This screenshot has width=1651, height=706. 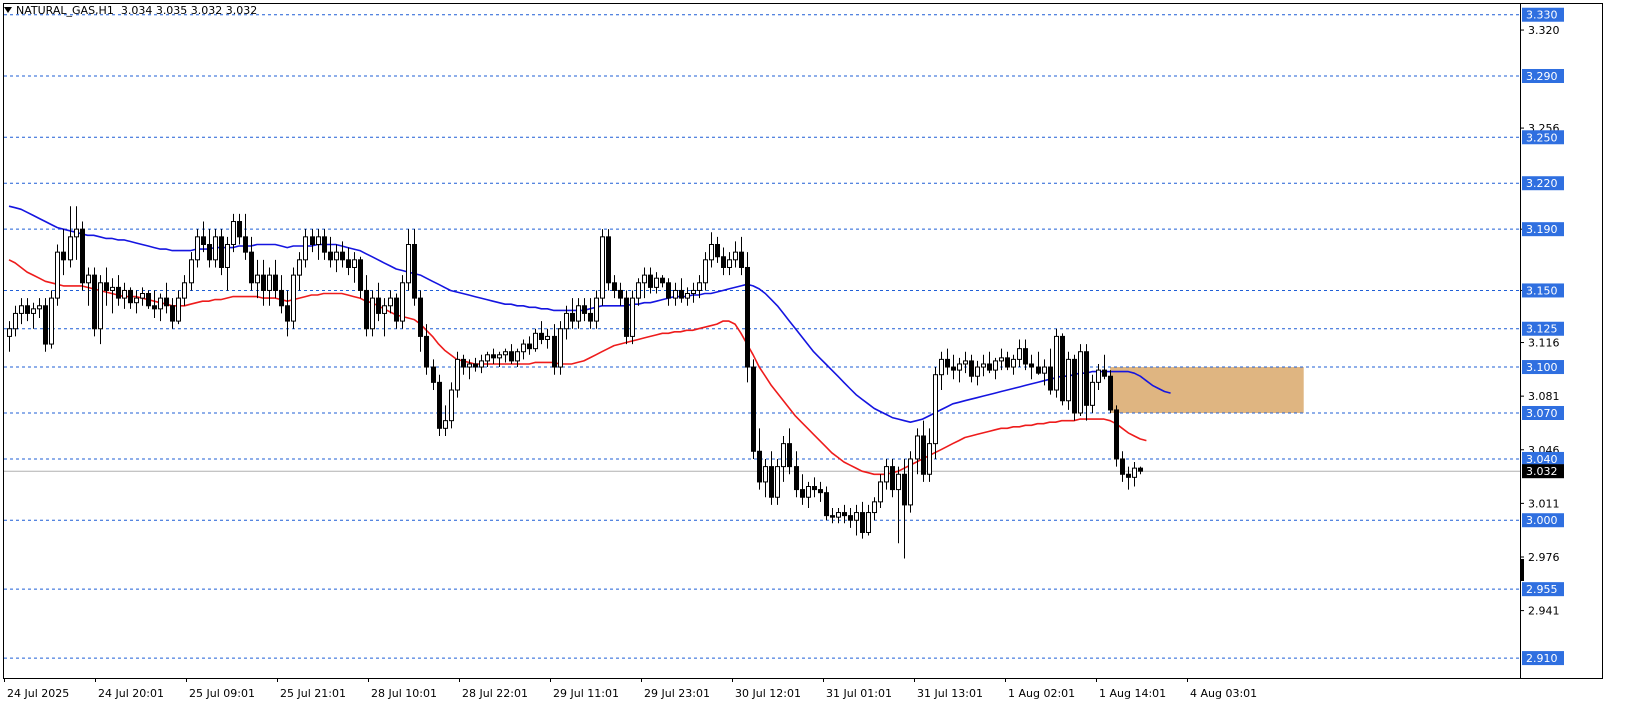 What do you see at coordinates (1542, 520) in the screenshot?
I see `level-label: 3.000` at bounding box center [1542, 520].